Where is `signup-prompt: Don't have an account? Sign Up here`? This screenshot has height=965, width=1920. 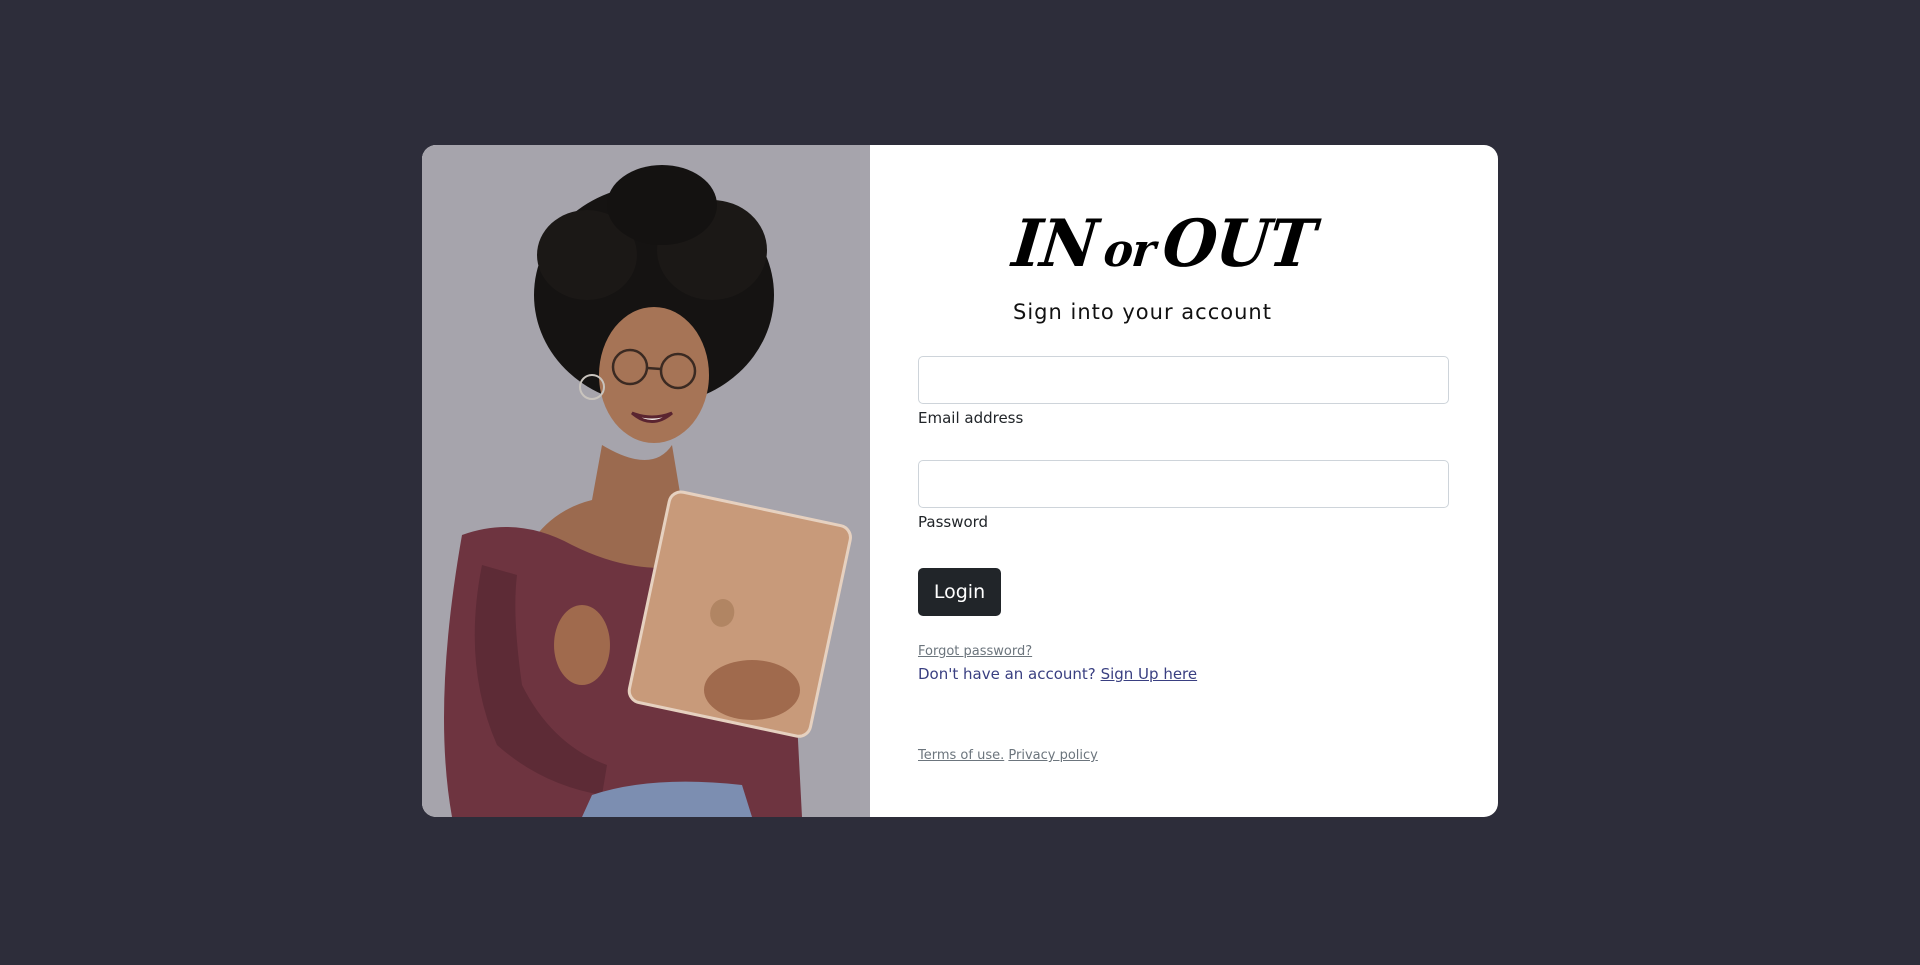
signup-prompt: Don't have an account? Sign Up here is located at coordinates (1057, 674).